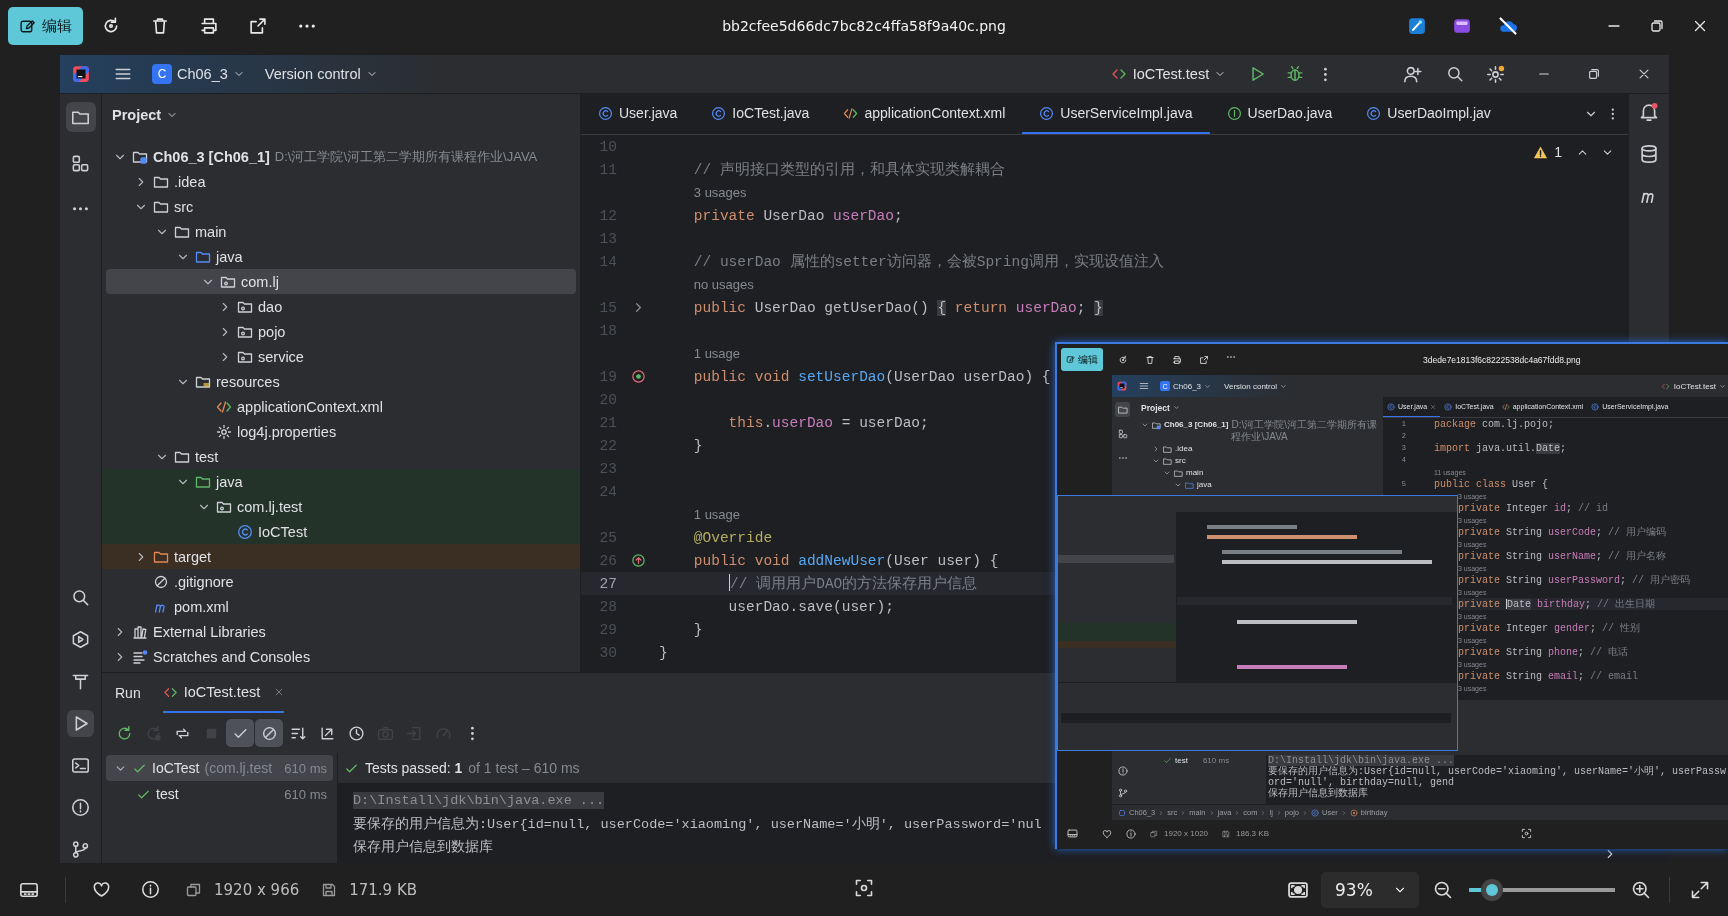 This screenshot has width=1728, height=916. Describe the element at coordinates (1428, 114) in the screenshot. I see `editor-tab: UserDaoImpl.jav` at that location.